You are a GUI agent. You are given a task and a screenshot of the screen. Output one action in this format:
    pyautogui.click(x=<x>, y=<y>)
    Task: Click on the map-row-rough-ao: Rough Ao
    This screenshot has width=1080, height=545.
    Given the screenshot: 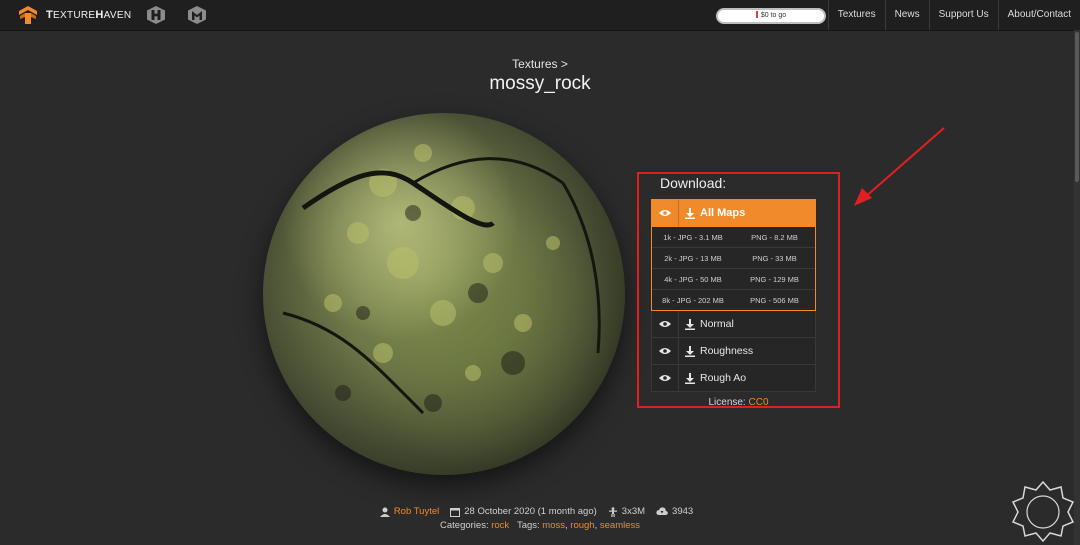 What is the action you would take?
    pyautogui.click(x=733, y=378)
    